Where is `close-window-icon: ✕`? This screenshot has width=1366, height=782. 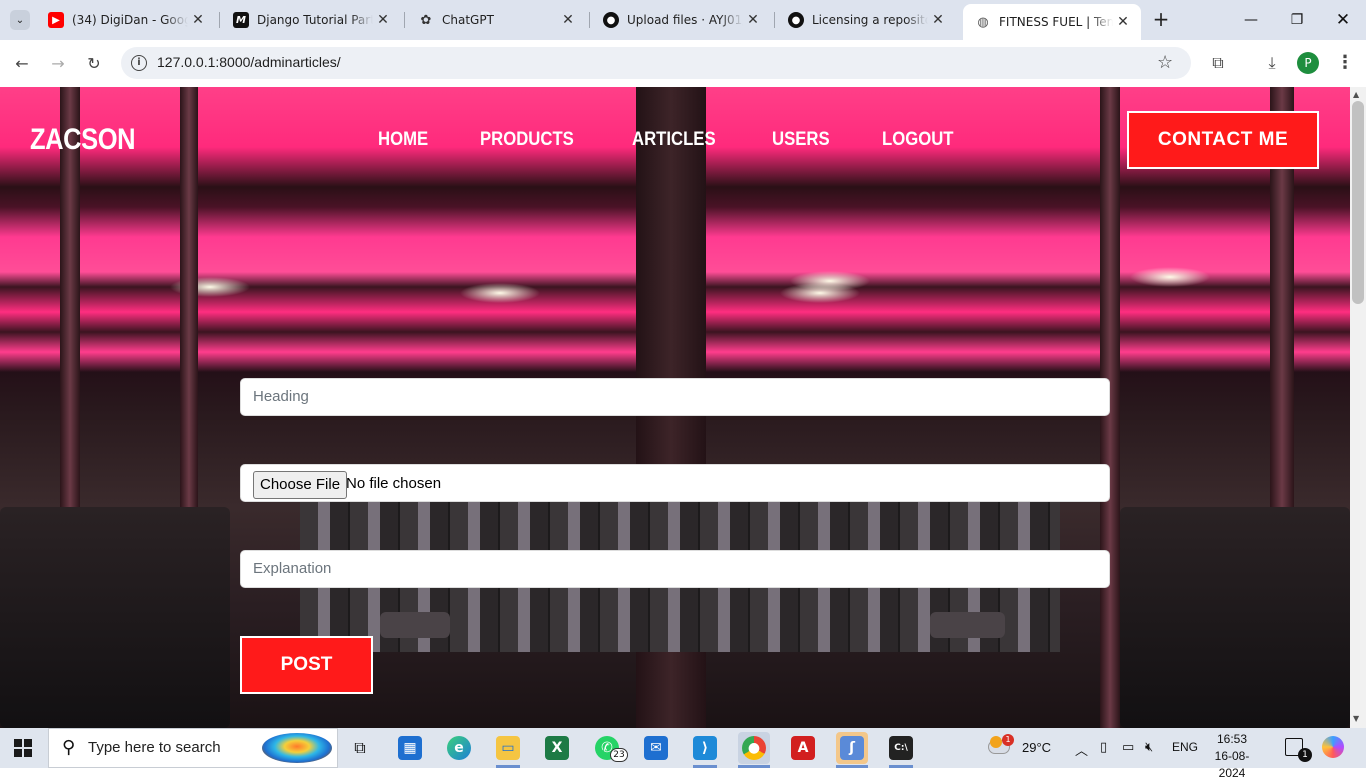
close-window-icon: ✕ is located at coordinates (1343, 20).